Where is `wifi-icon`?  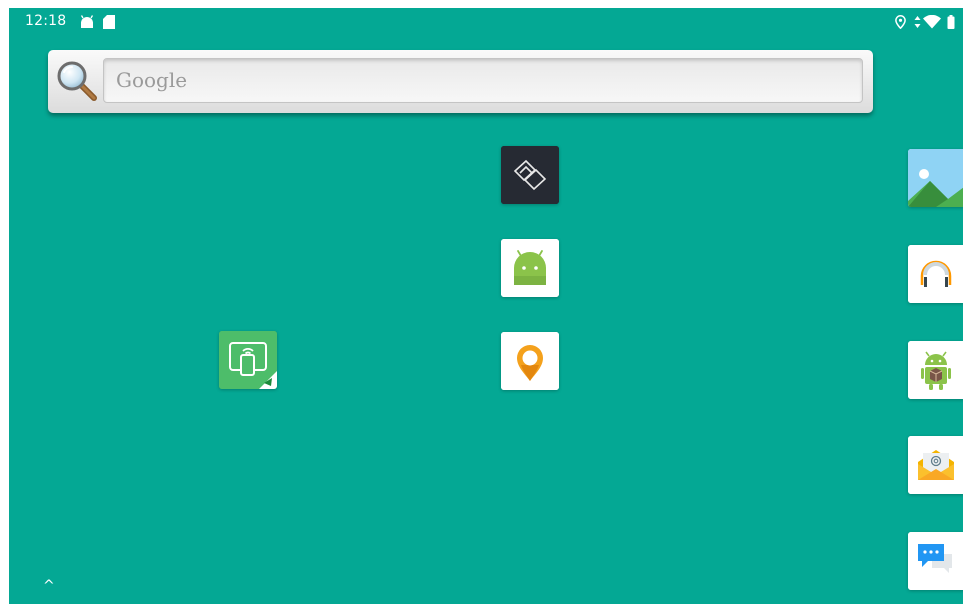 wifi-icon is located at coordinates (932, 23).